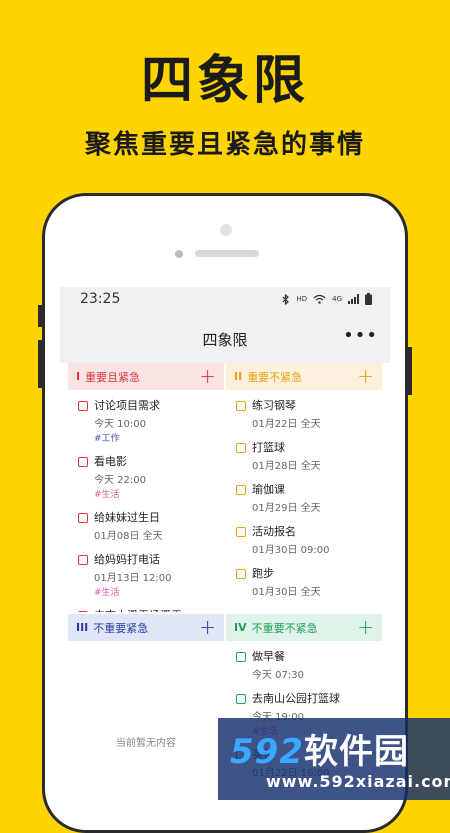 This screenshot has width=450, height=833. Describe the element at coordinates (268, 447) in the screenshot. I see `task-title: 打篮球` at that location.